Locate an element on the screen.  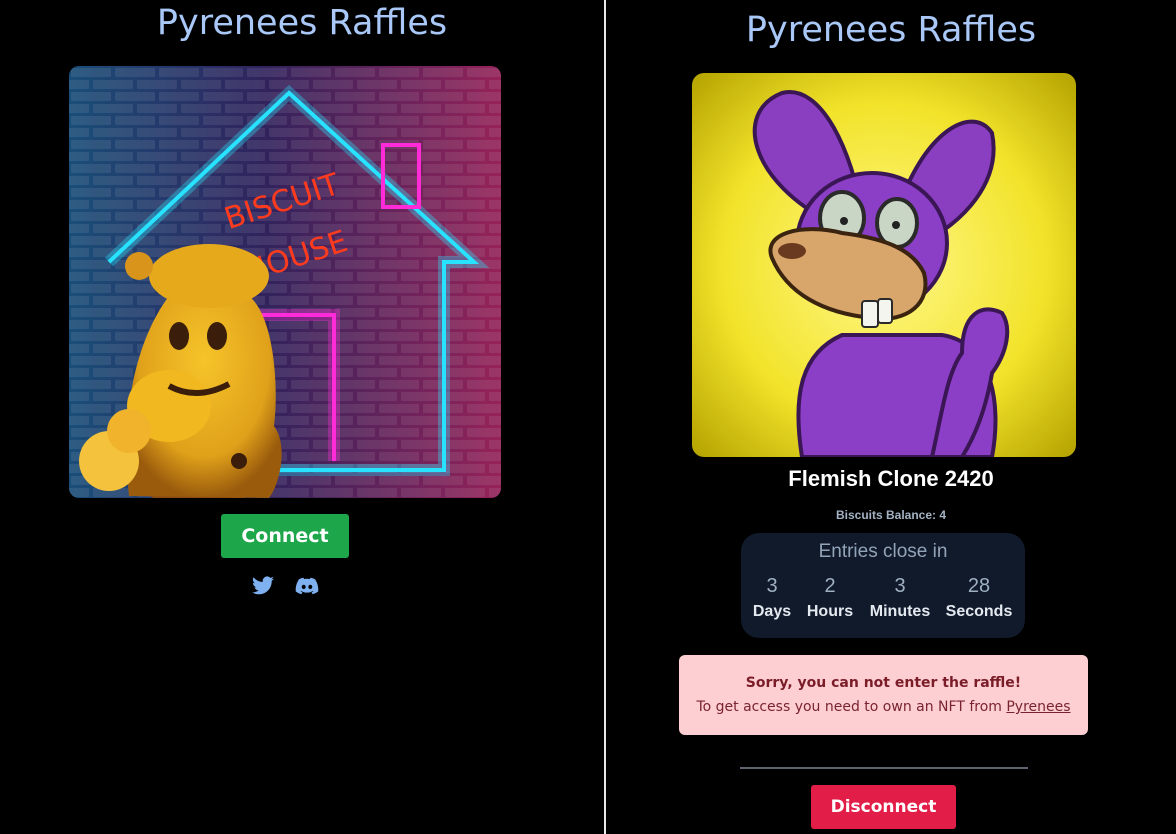
connect-button: Connect is located at coordinates (285, 536).